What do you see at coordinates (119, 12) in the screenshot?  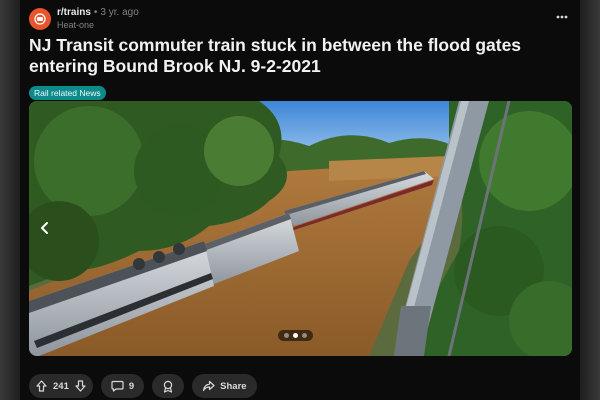 I see `post-timestamp: 3 yr. ago` at bounding box center [119, 12].